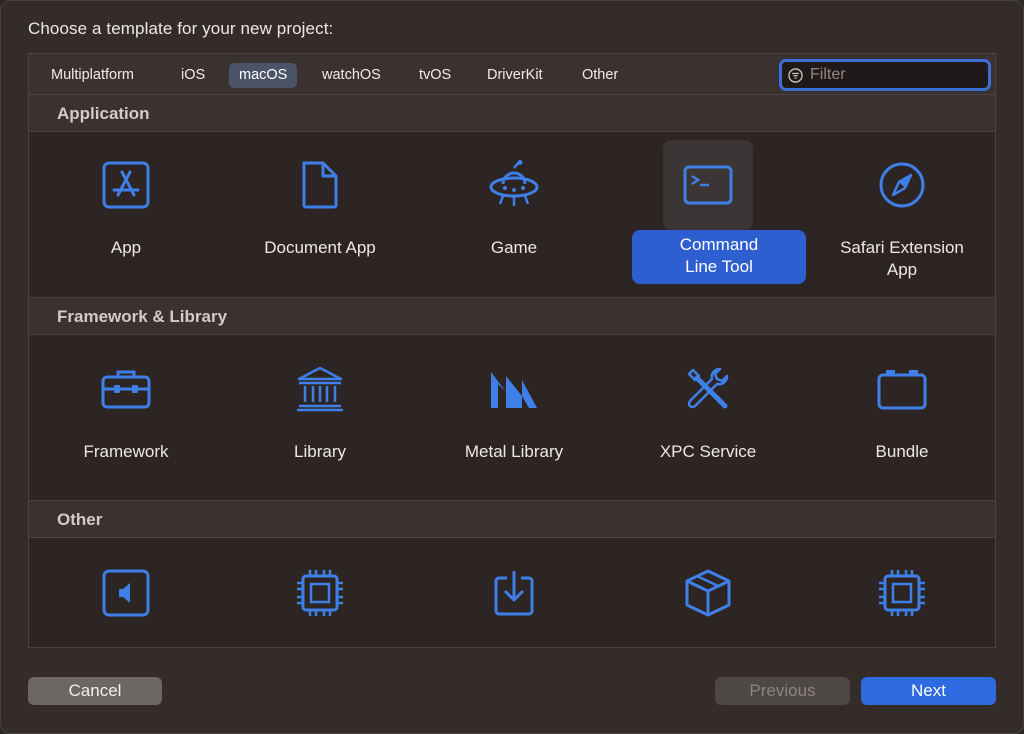 Image resolution: width=1024 pixels, height=734 pixels. What do you see at coordinates (92, 75) in the screenshot?
I see `tab-multiplatform: Multiplatform` at bounding box center [92, 75].